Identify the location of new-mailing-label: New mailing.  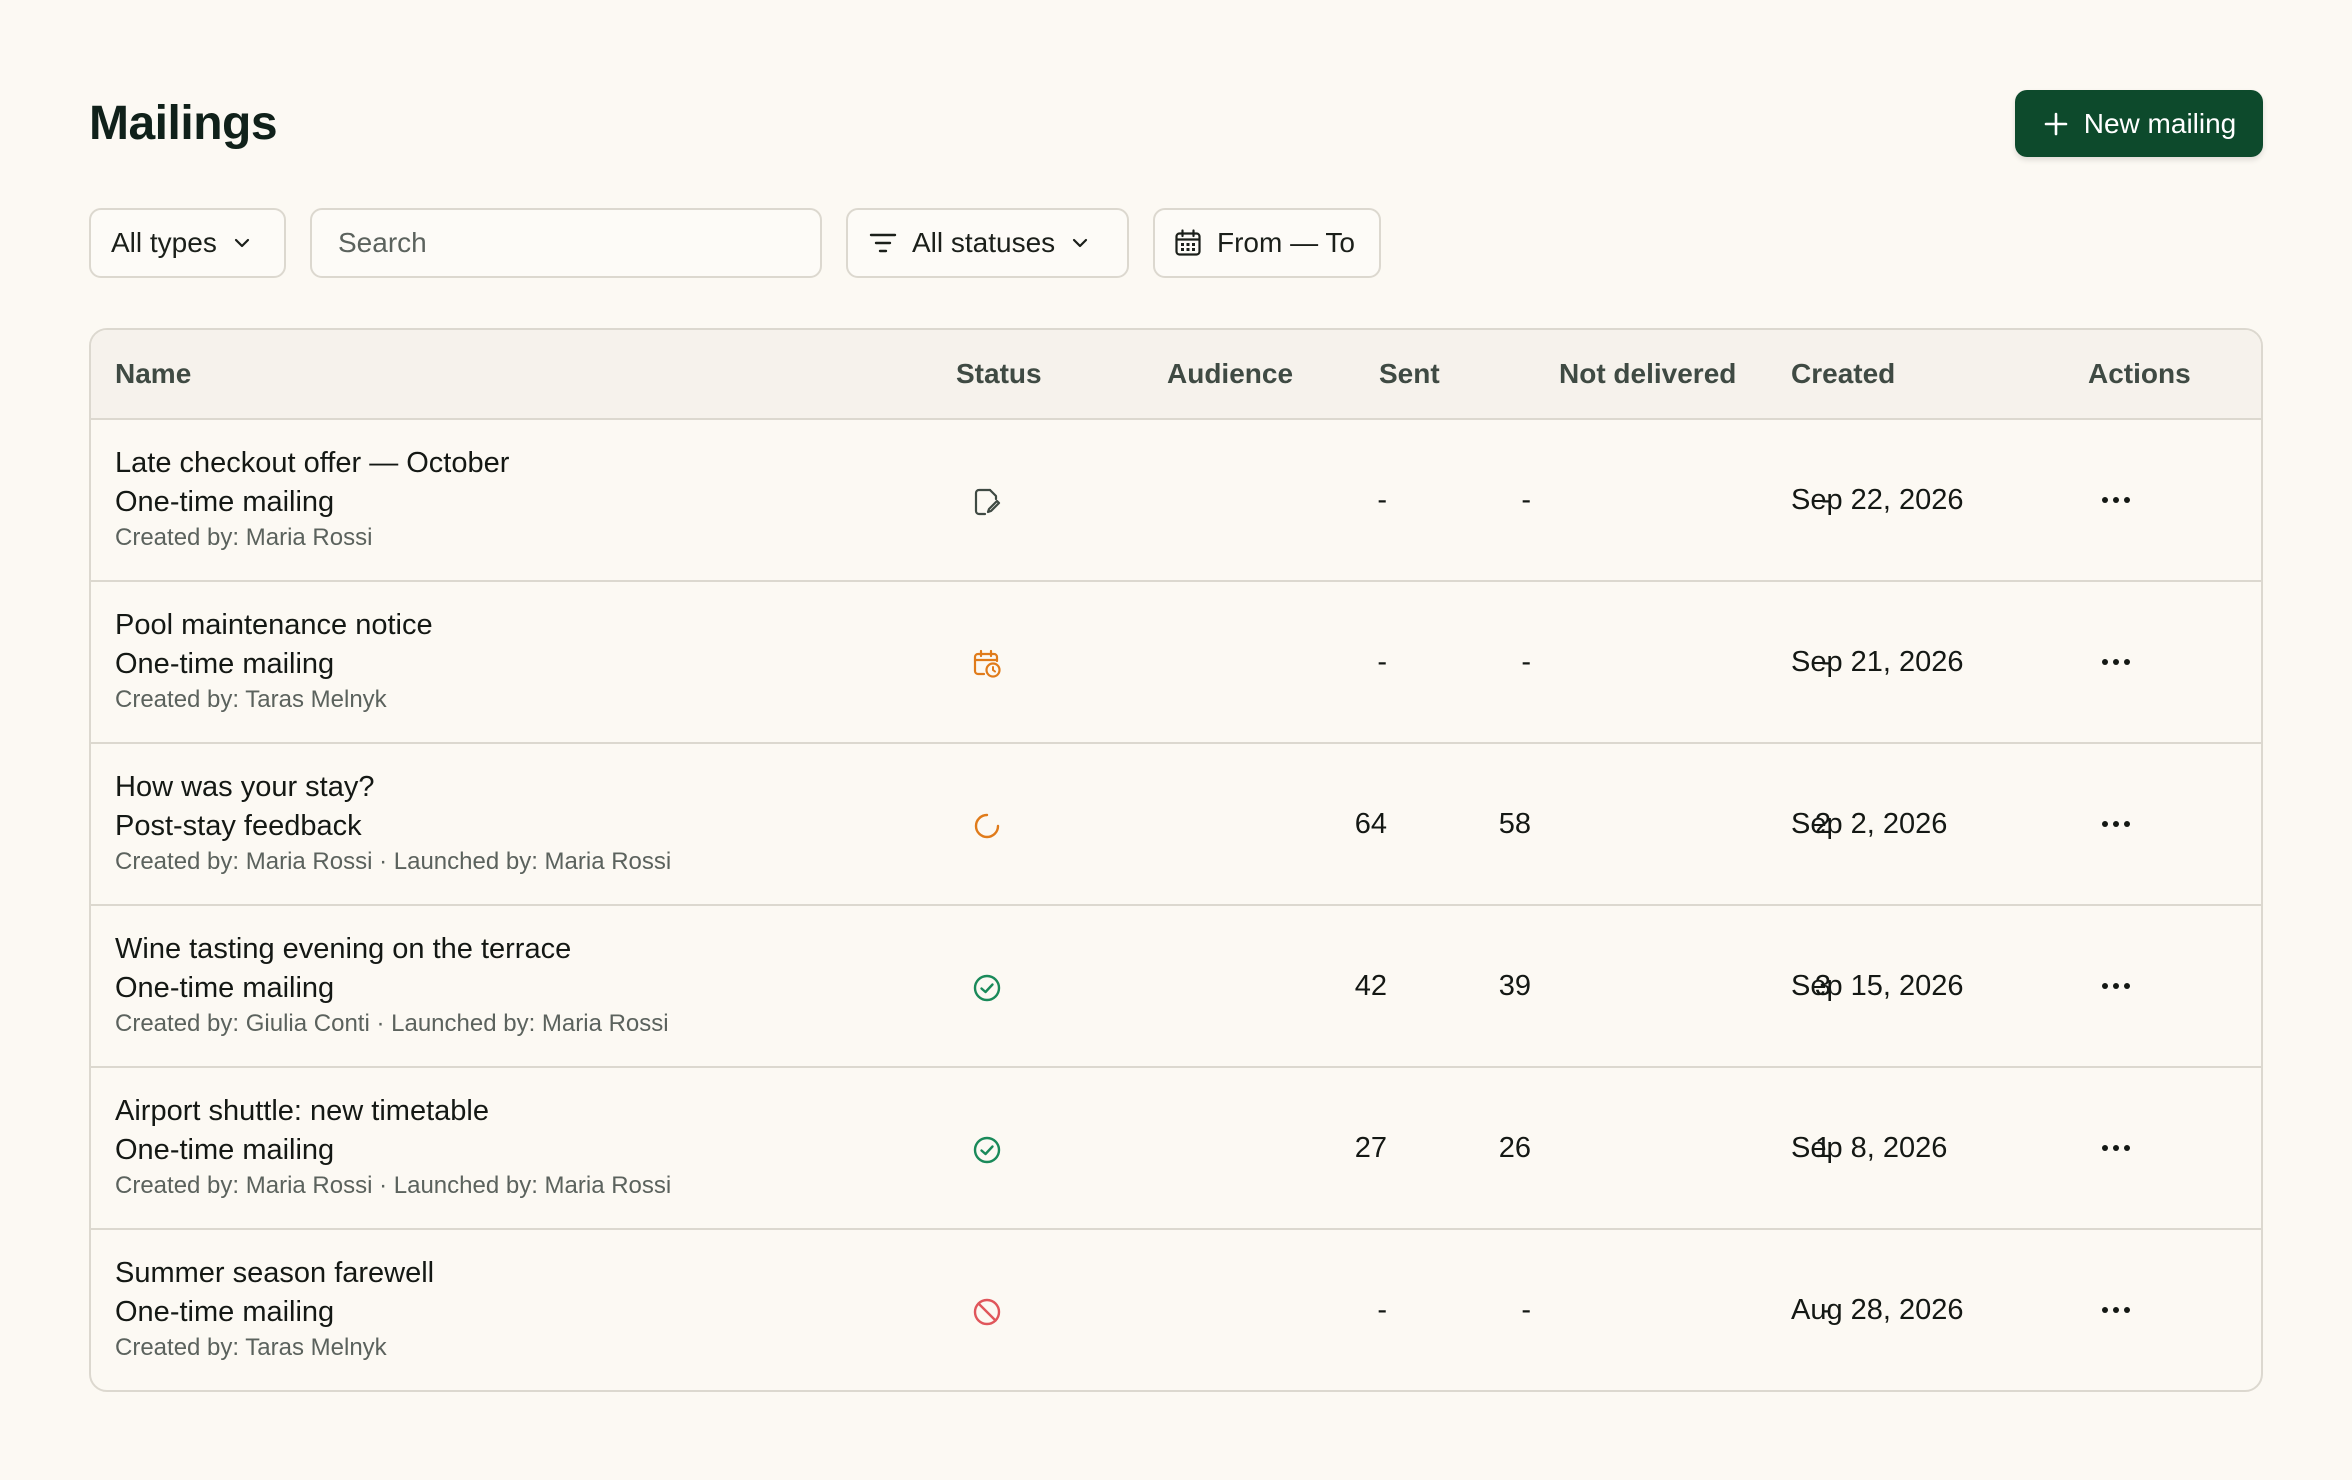
(2160, 123).